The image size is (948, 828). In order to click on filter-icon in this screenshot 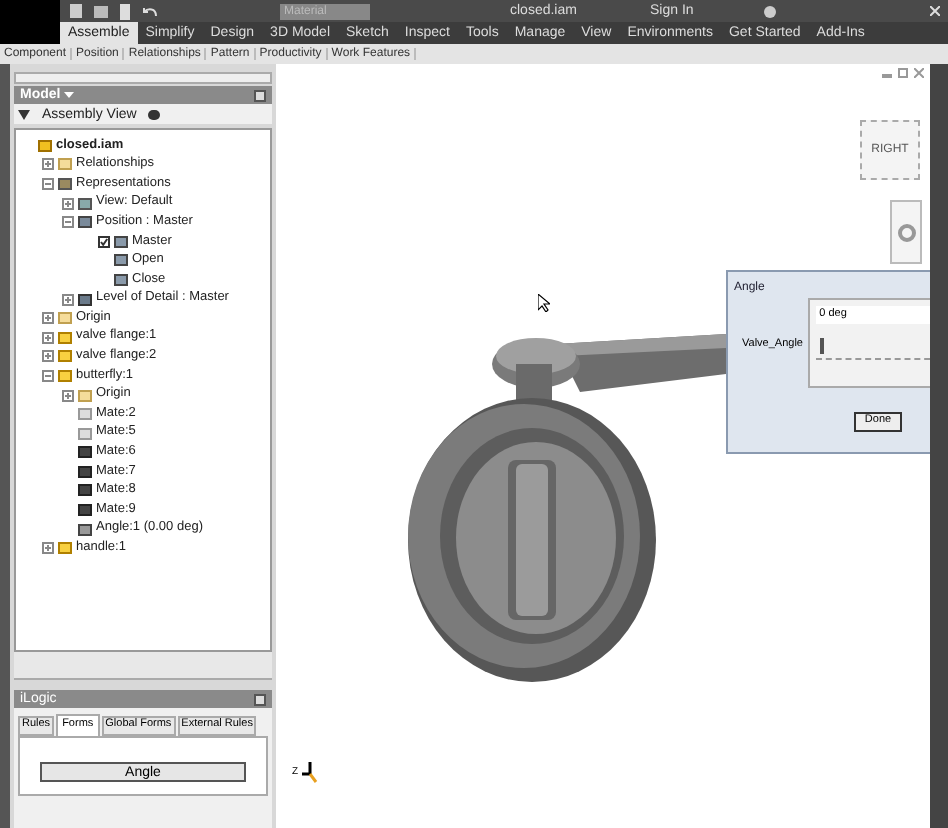, I will do `click(24, 114)`.